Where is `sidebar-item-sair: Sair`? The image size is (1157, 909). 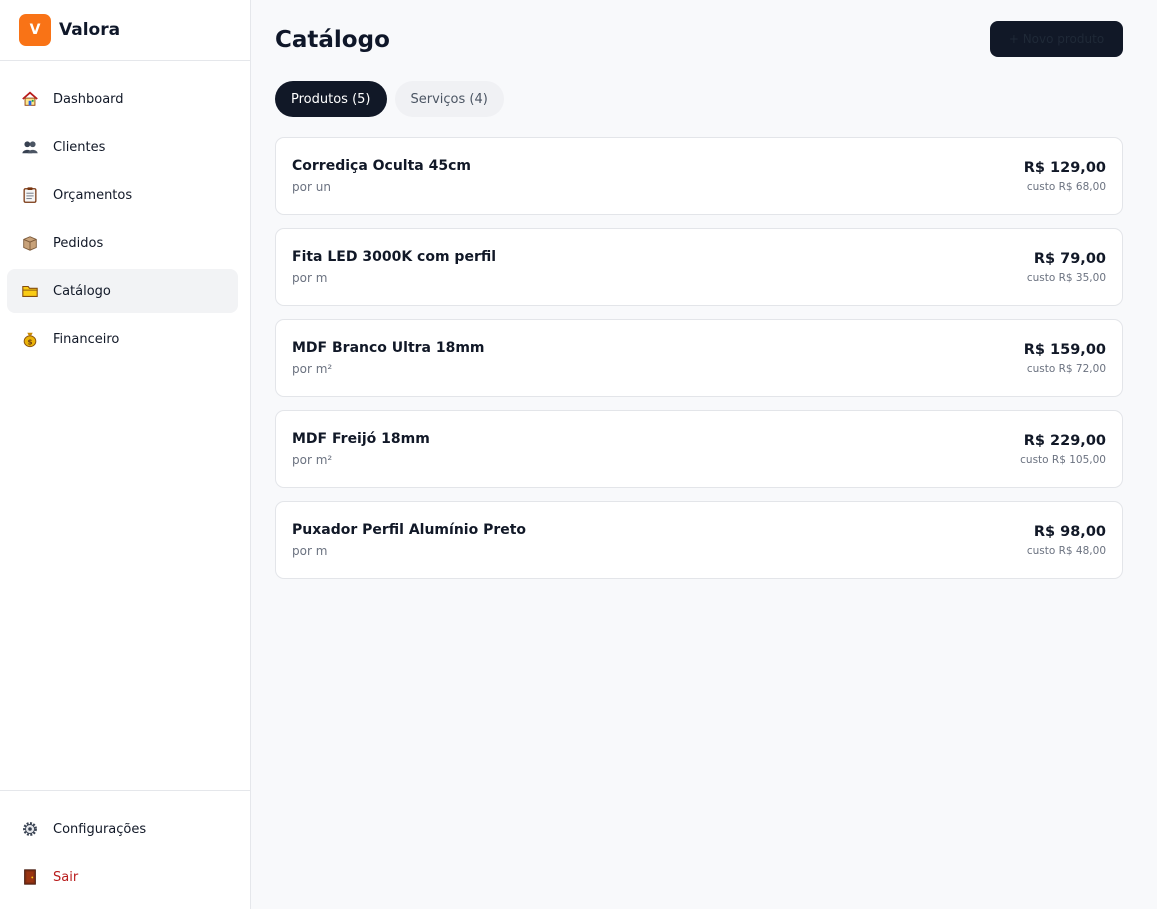
sidebar-item-sair: Sair is located at coordinates (122, 877).